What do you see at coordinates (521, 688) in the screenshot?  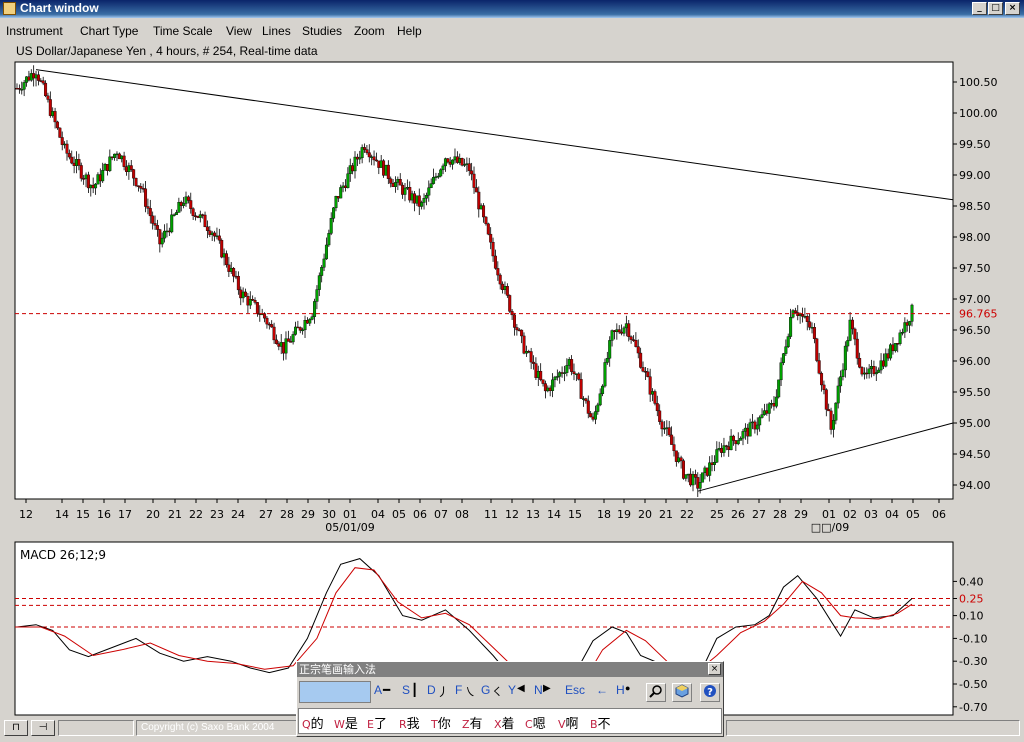 I see `prev-page-icon: ◀` at bounding box center [521, 688].